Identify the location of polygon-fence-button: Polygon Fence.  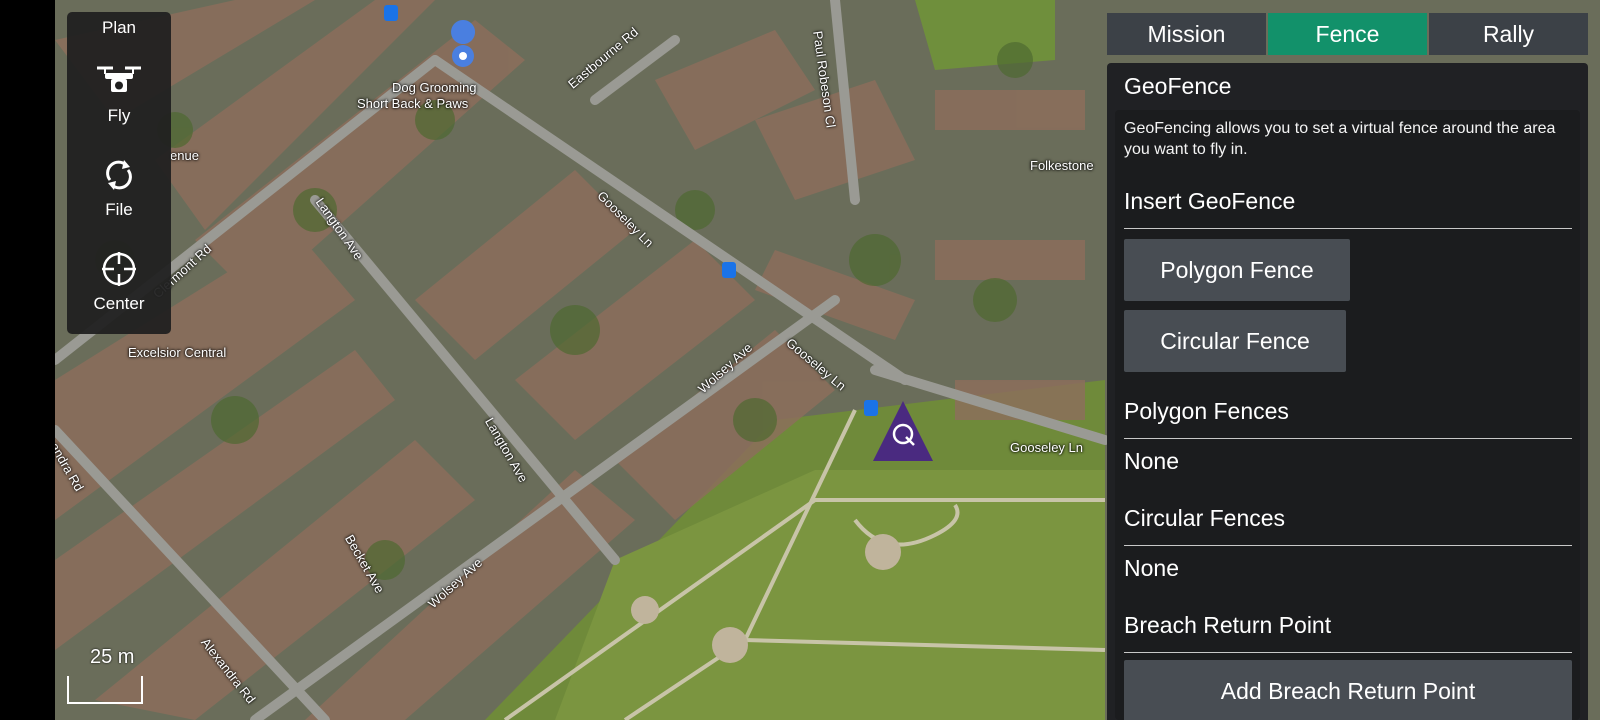
(1237, 270).